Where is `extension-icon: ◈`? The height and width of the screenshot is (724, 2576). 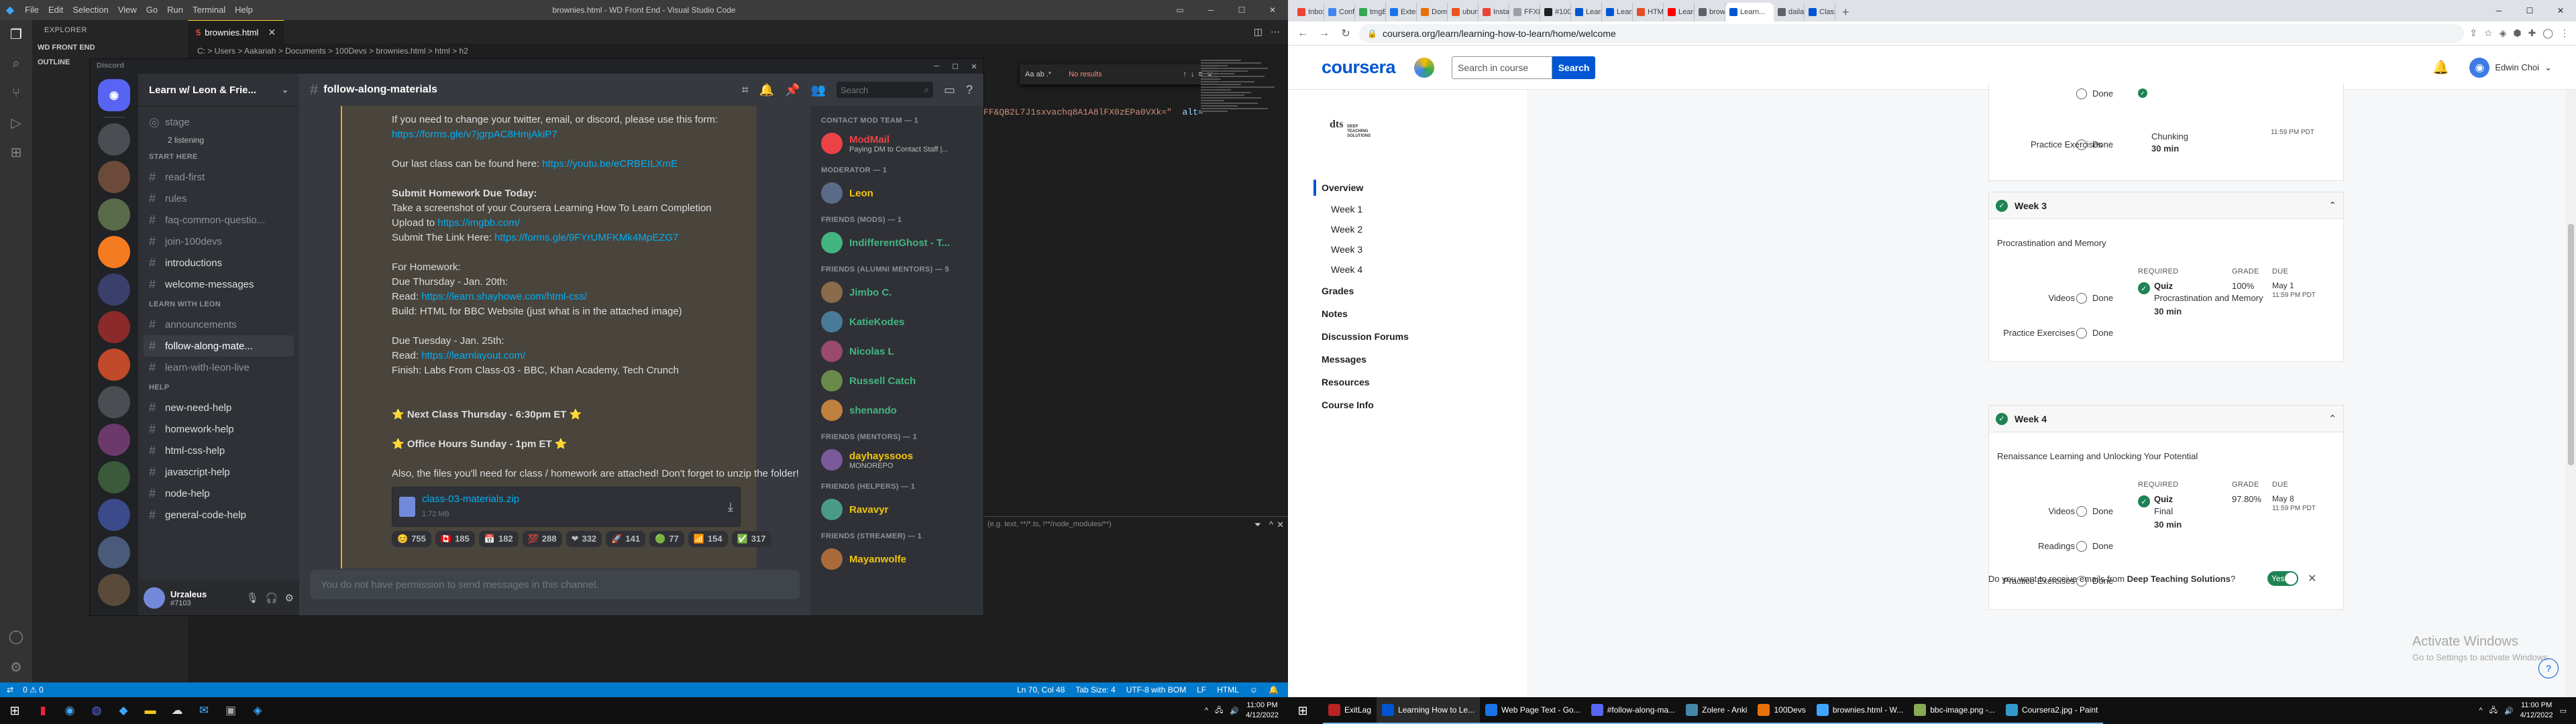 extension-icon: ◈ is located at coordinates (2503, 33).